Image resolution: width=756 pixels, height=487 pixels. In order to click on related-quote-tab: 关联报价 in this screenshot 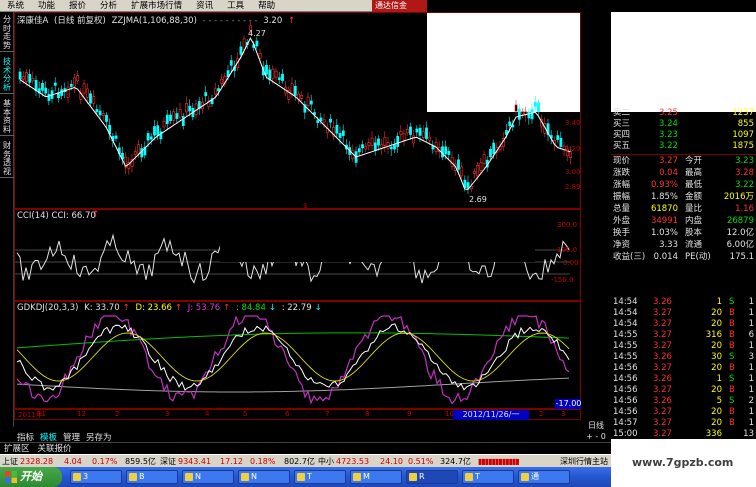, I will do `click(55, 448)`.